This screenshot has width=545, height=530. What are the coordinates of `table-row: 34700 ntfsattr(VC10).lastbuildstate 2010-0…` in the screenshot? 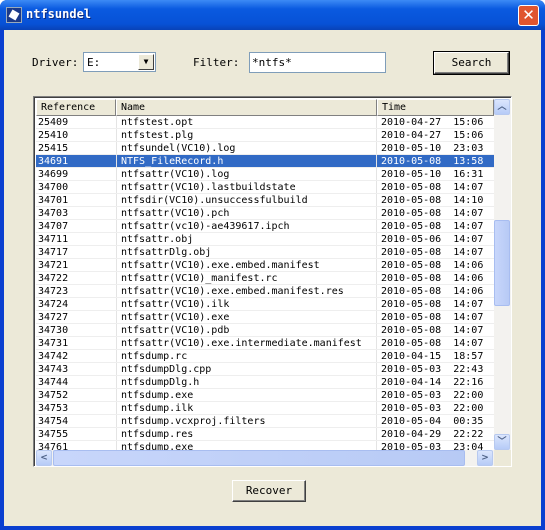 It's located at (265, 187).